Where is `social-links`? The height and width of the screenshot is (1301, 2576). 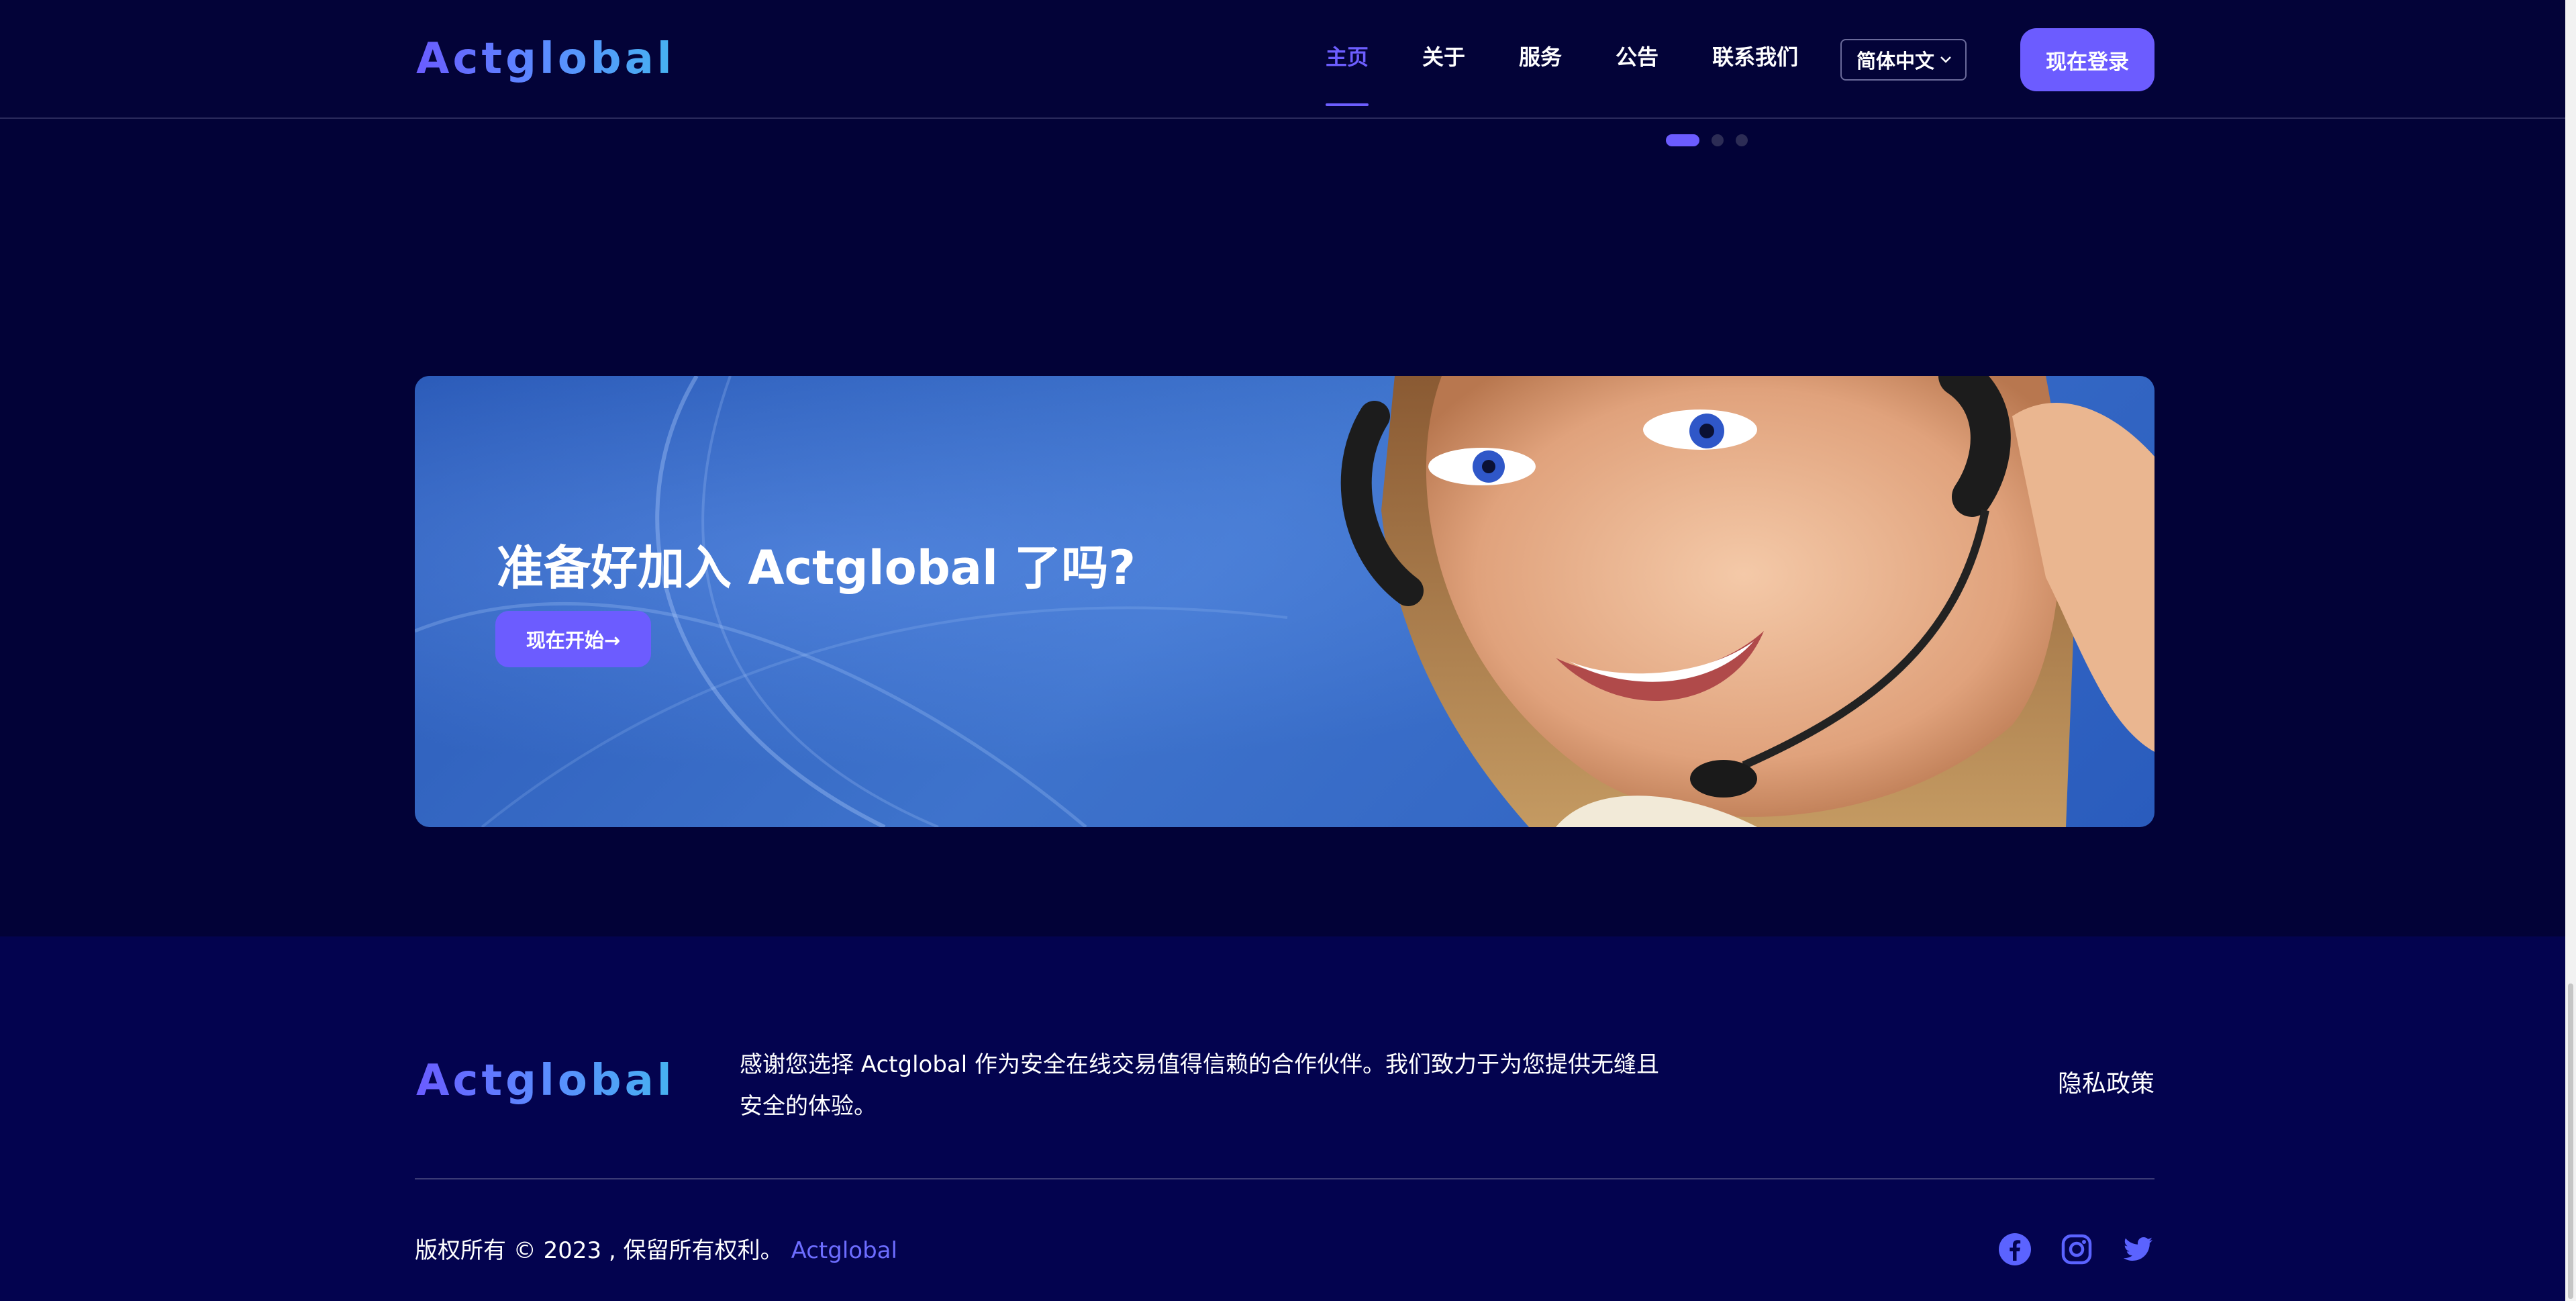
social-links is located at coordinates (2090, 1249).